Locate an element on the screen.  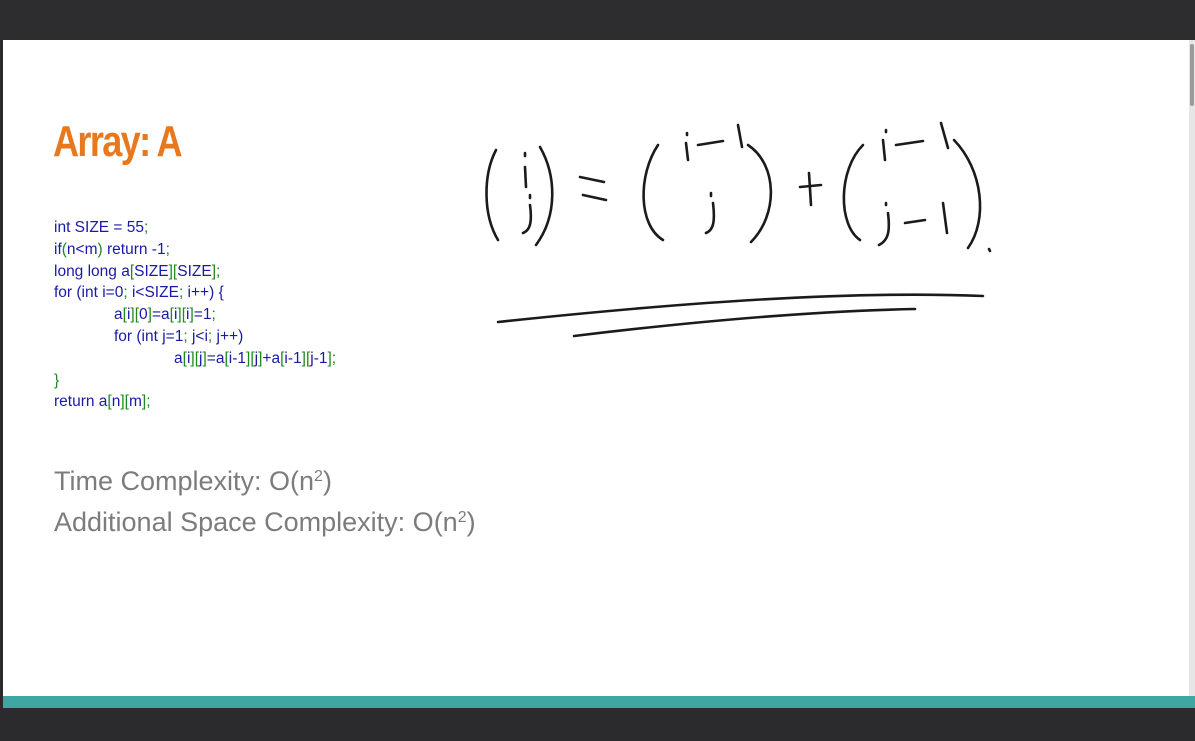
code-token: 0 is located at coordinates (143, 315).